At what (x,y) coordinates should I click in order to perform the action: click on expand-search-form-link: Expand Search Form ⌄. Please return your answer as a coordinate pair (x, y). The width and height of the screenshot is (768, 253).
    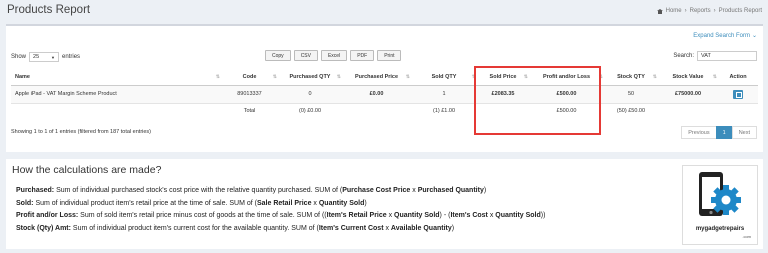
    Looking at the image, I should click on (725, 36).